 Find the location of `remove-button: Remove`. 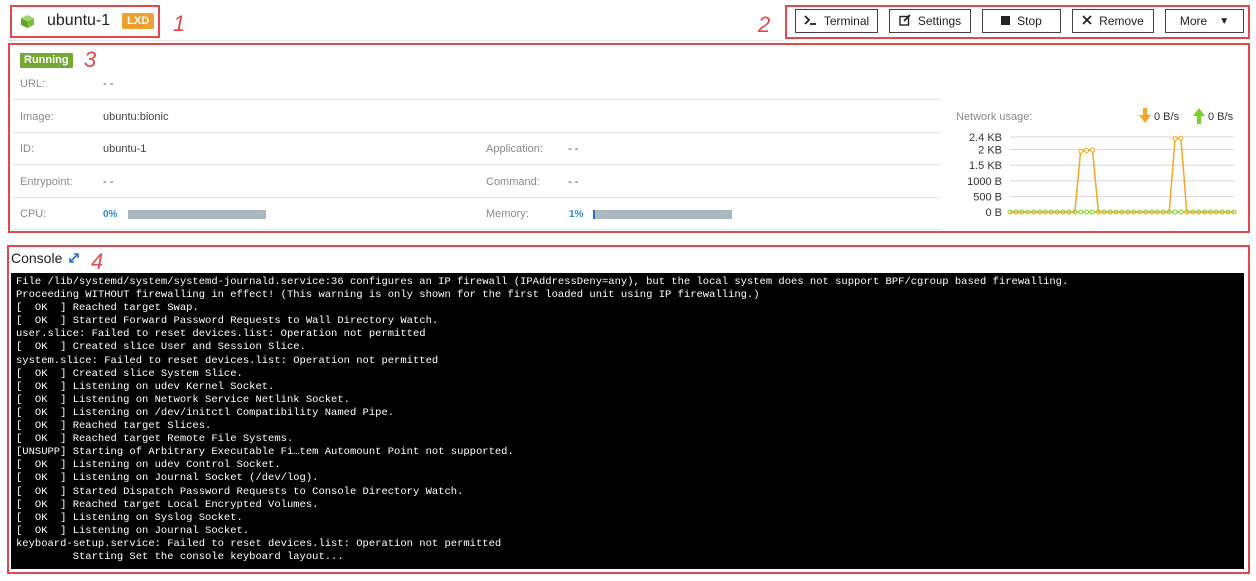

remove-button: Remove is located at coordinates (1113, 21).